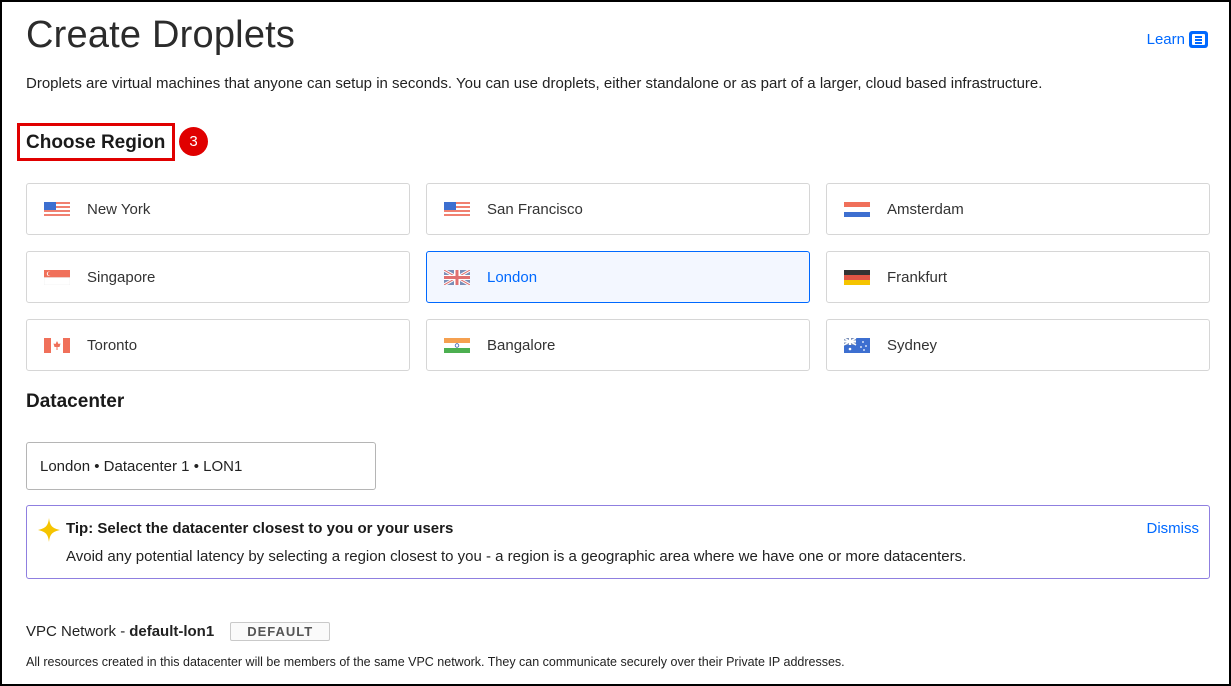  What do you see at coordinates (201, 466) in the screenshot?
I see `datacenter-select: London • Datacenter 1 • LON1` at bounding box center [201, 466].